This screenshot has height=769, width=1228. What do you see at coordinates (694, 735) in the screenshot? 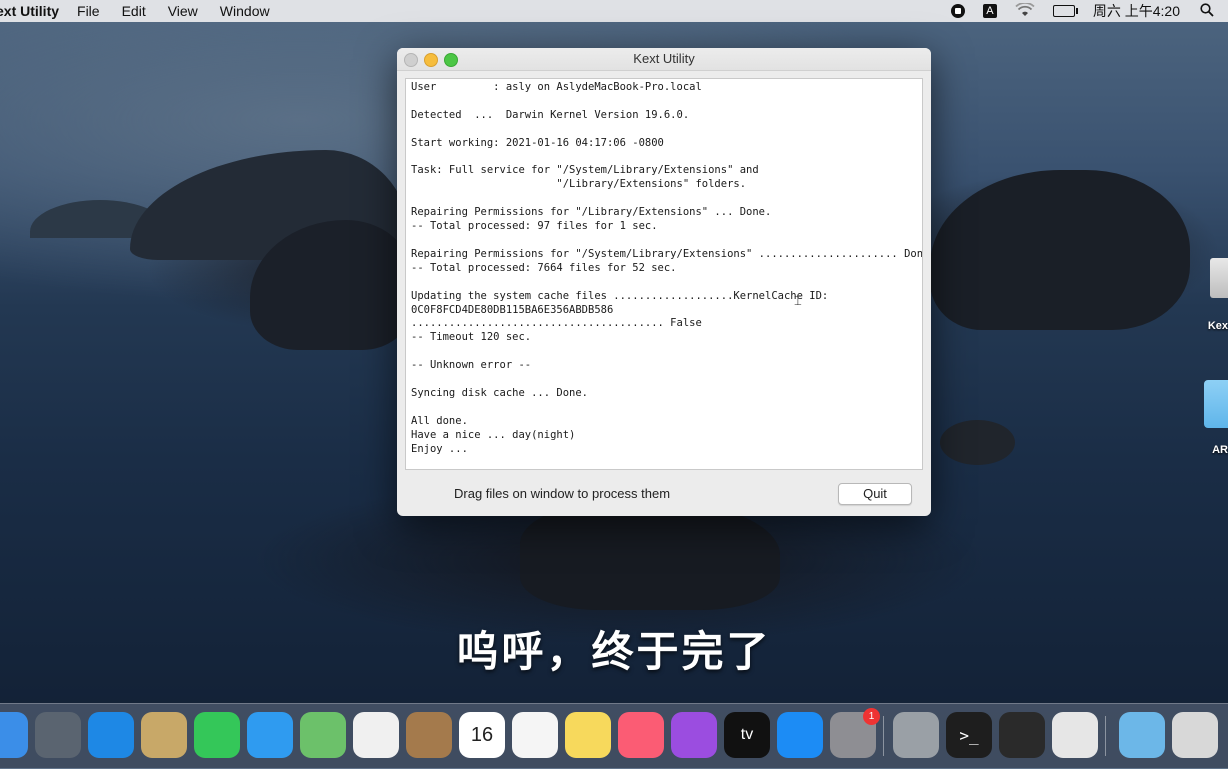
I see `podcasts-icon` at bounding box center [694, 735].